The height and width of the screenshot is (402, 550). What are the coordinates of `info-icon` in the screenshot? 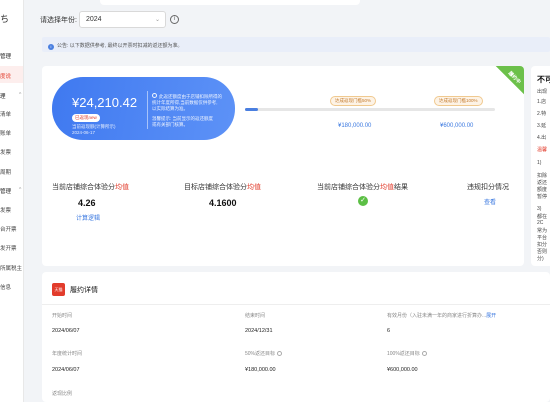 It's located at (154, 95).